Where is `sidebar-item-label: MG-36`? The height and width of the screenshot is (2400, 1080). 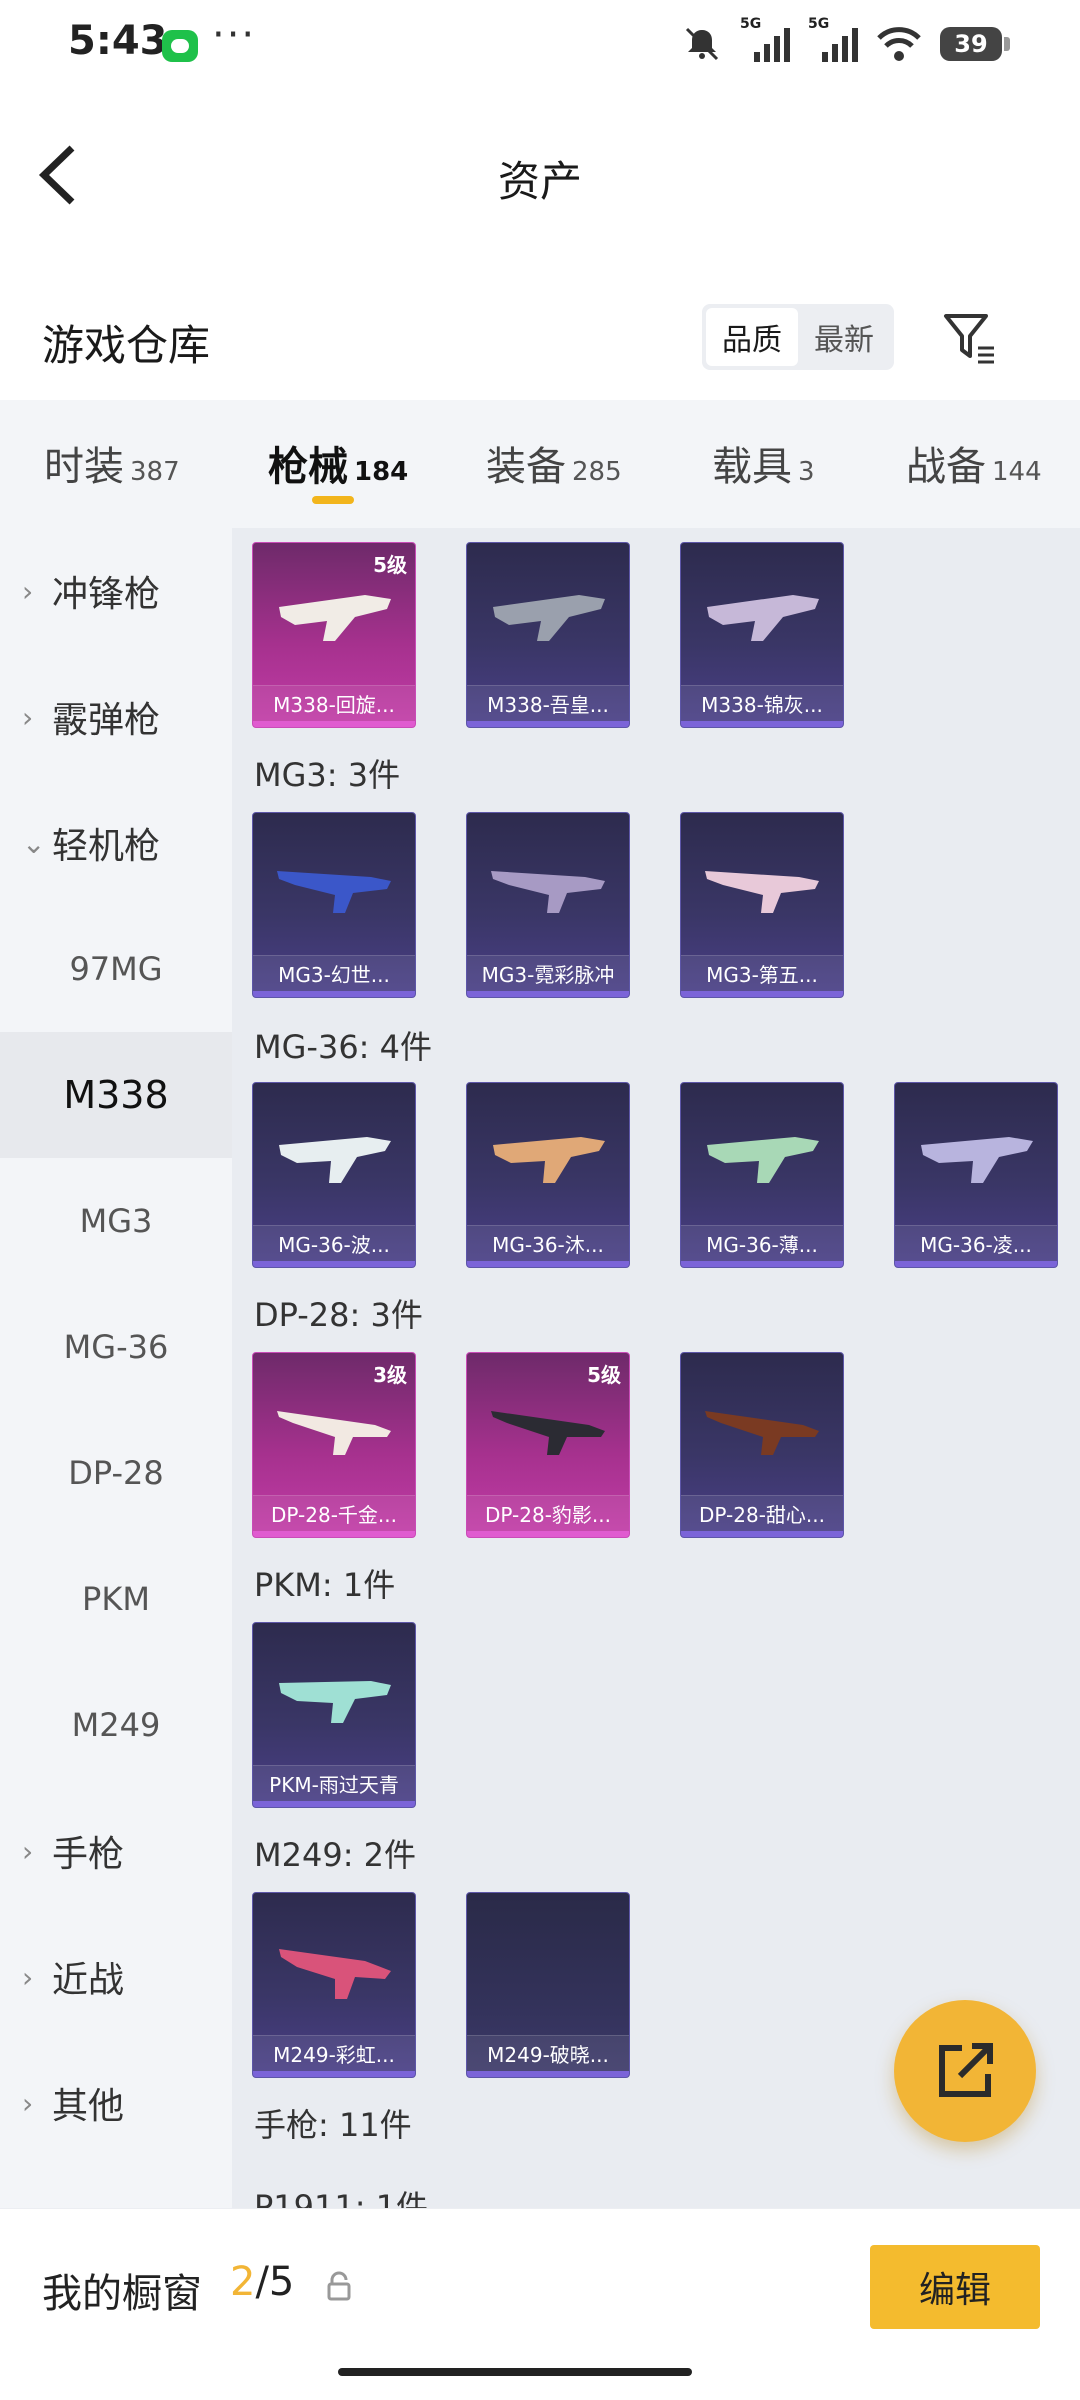 sidebar-item-label: MG-36 is located at coordinates (116, 1347).